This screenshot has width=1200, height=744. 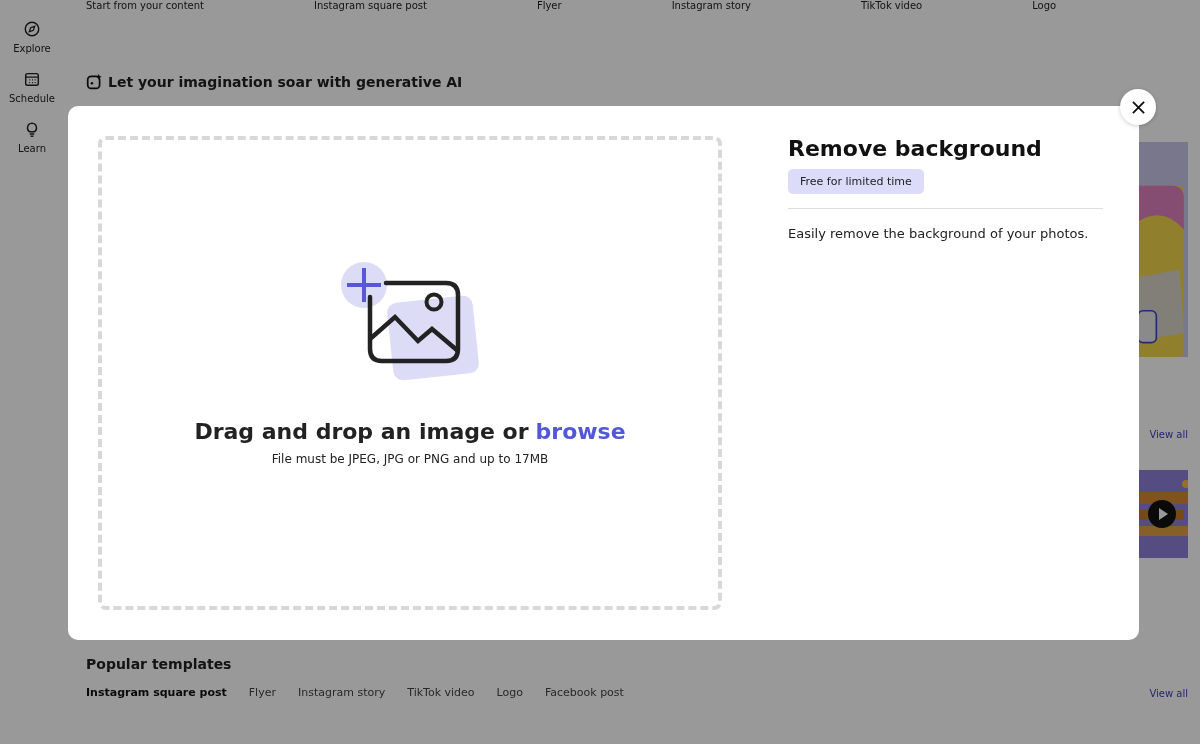 I want to click on sparkle-image-icon, so click(x=94, y=81).